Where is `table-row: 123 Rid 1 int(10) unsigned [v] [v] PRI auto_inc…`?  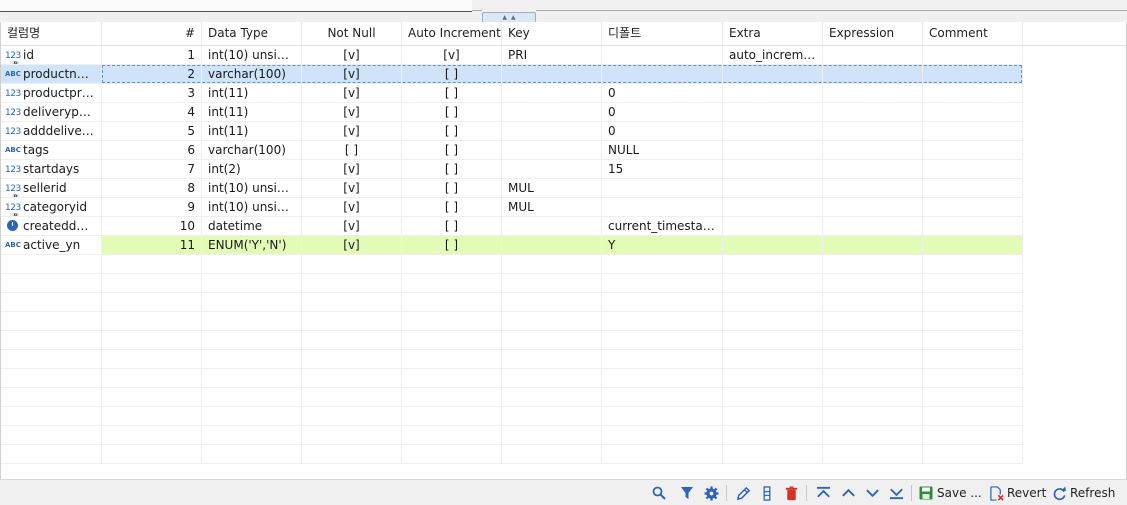 table-row: 123 Rid 1 int(10) unsigned [v] [v] PRI auto_inc… is located at coordinates (563, 55).